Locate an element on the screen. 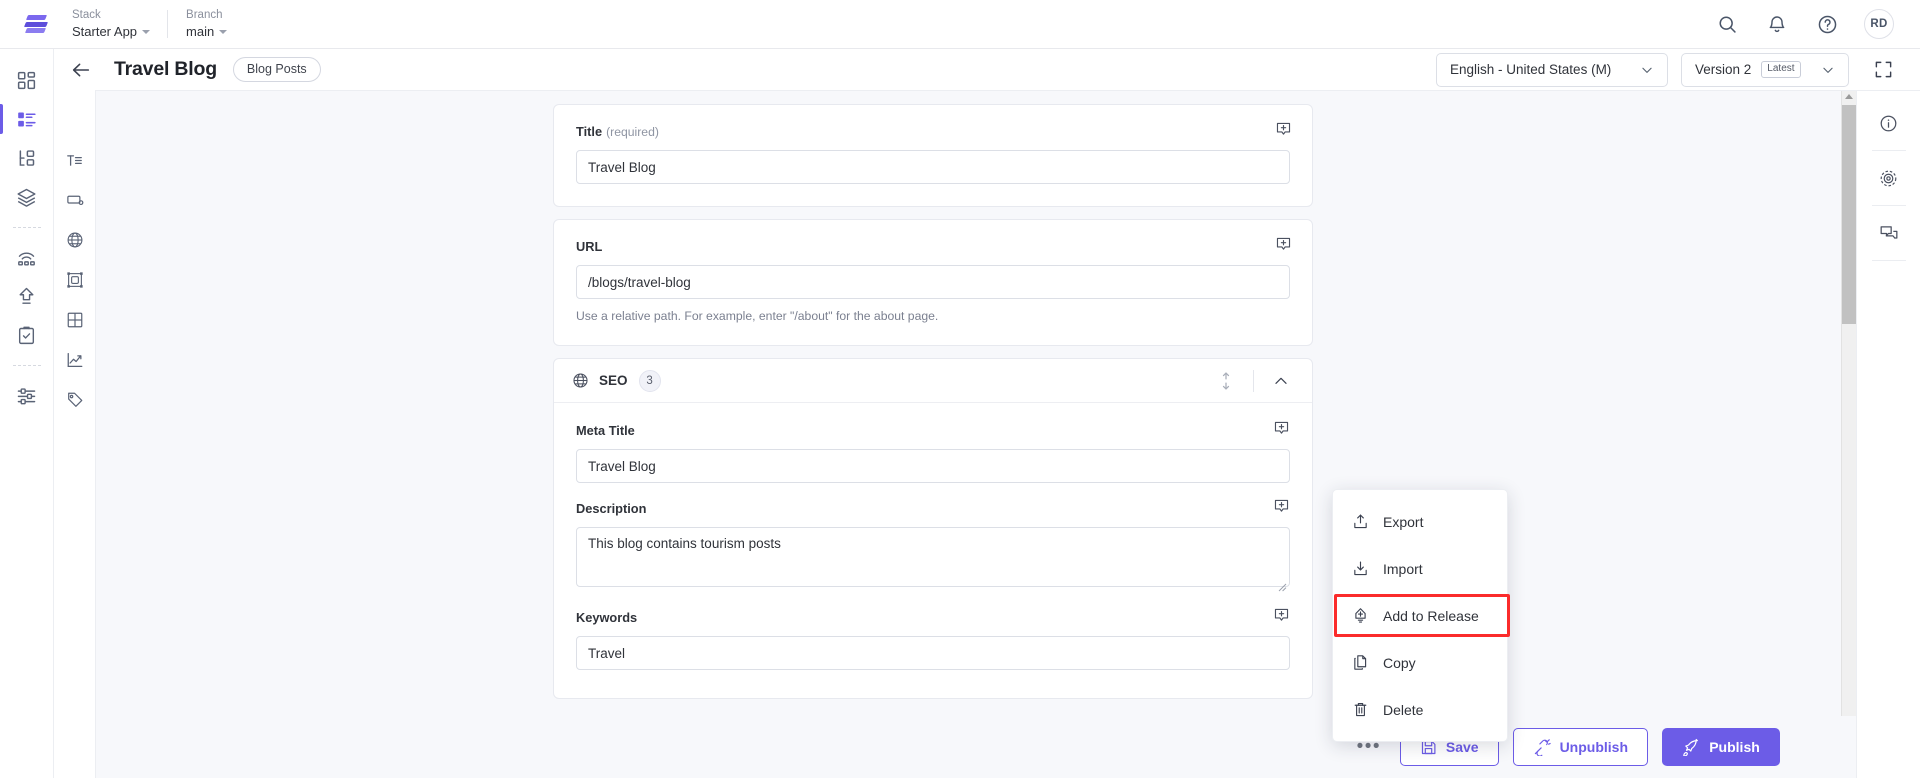 This screenshot has height=778, width=1920. keywords-input is located at coordinates (933, 653).